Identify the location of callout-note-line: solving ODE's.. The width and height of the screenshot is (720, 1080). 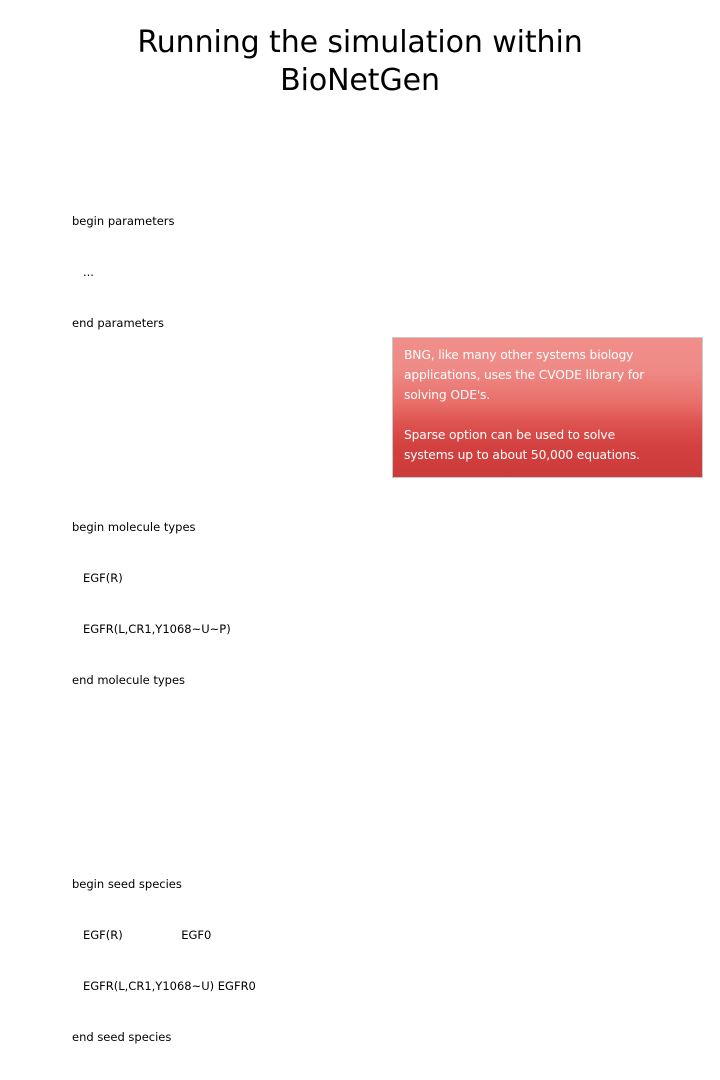
(447, 395).